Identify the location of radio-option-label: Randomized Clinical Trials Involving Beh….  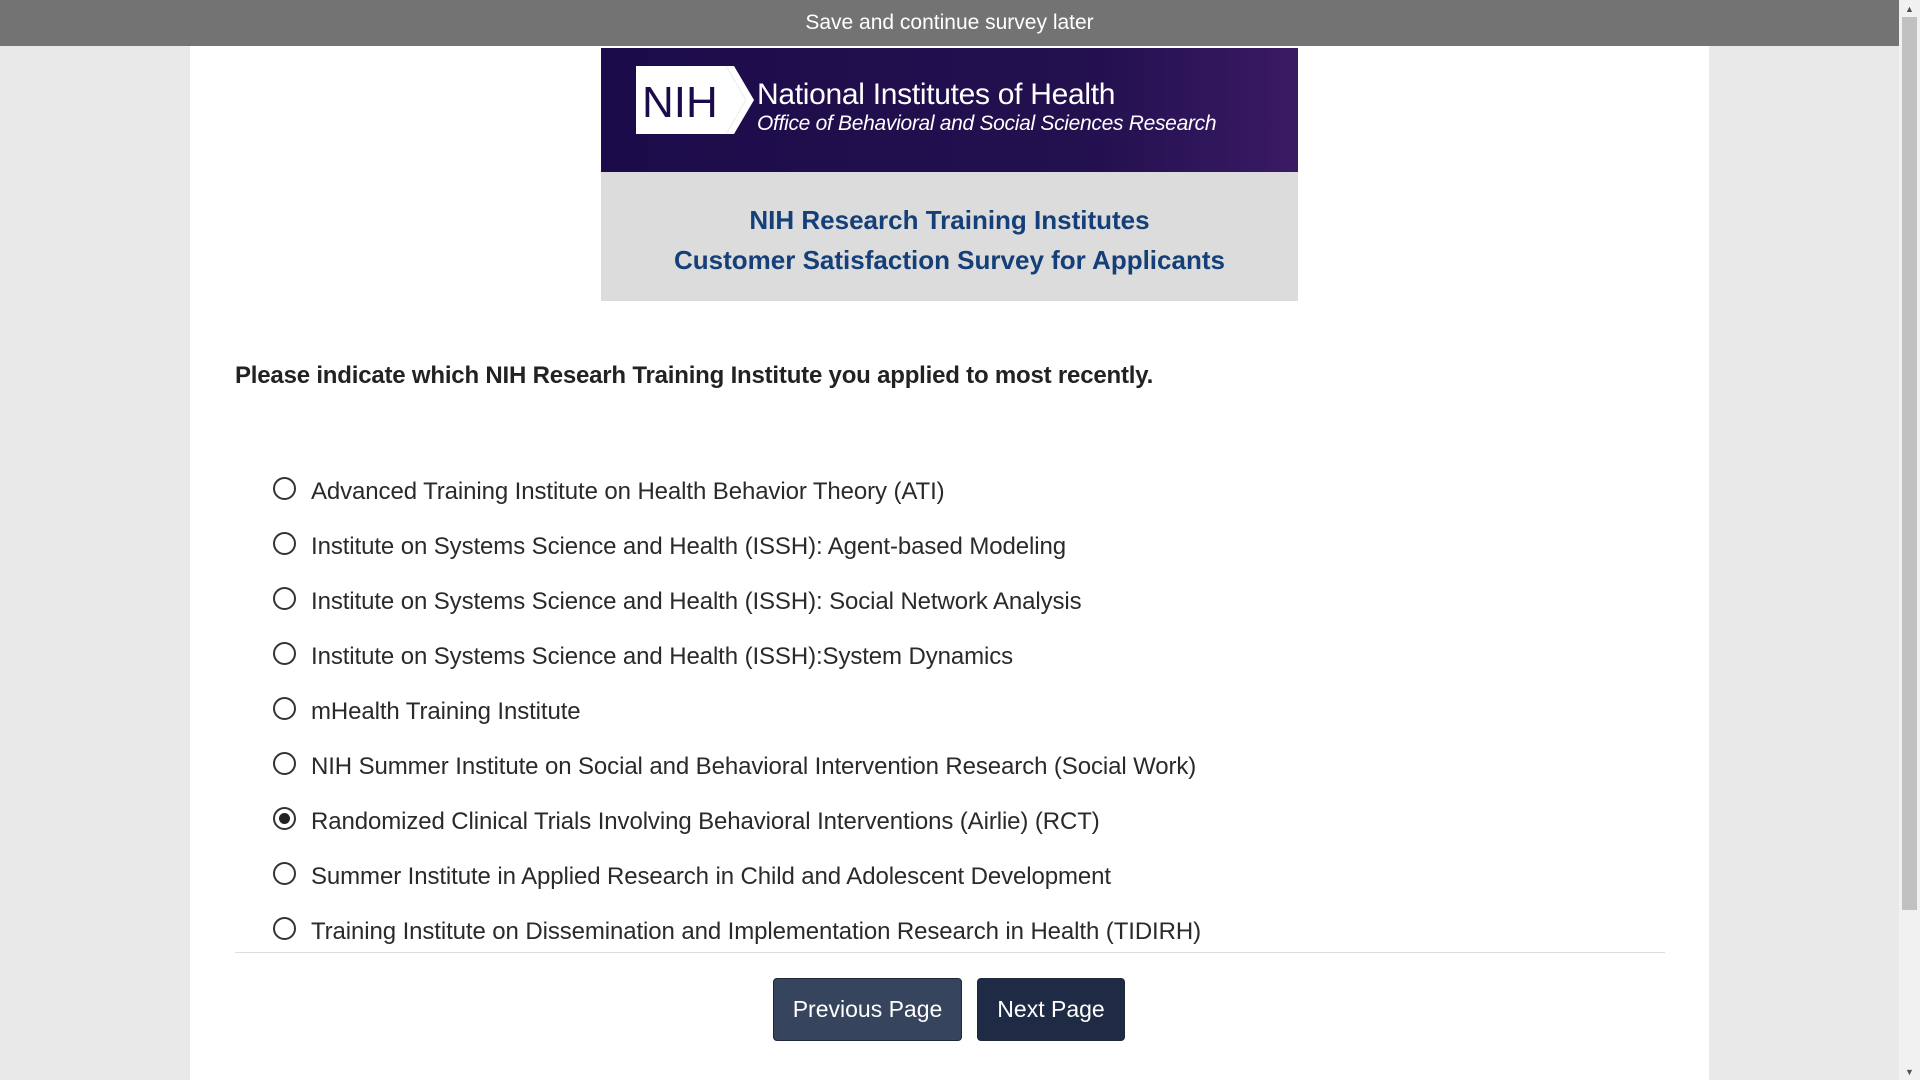
(705, 822).